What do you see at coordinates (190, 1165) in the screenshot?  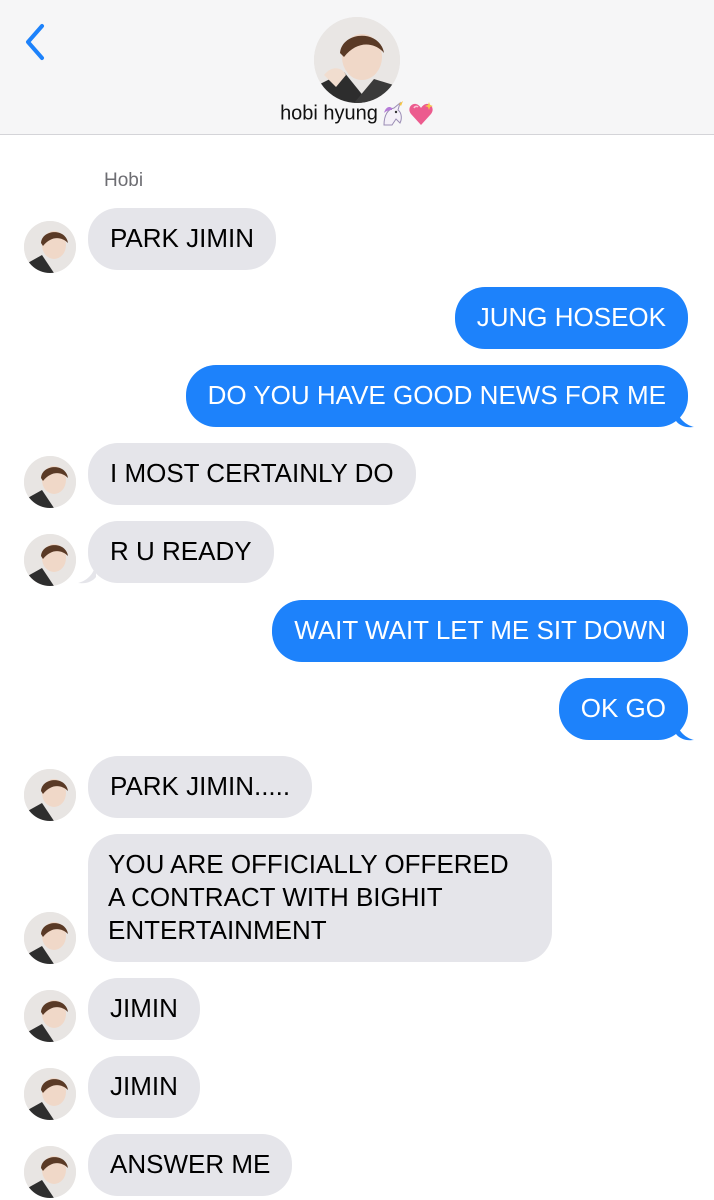 I see `incoming-message-bubble: ANSWER ME` at bounding box center [190, 1165].